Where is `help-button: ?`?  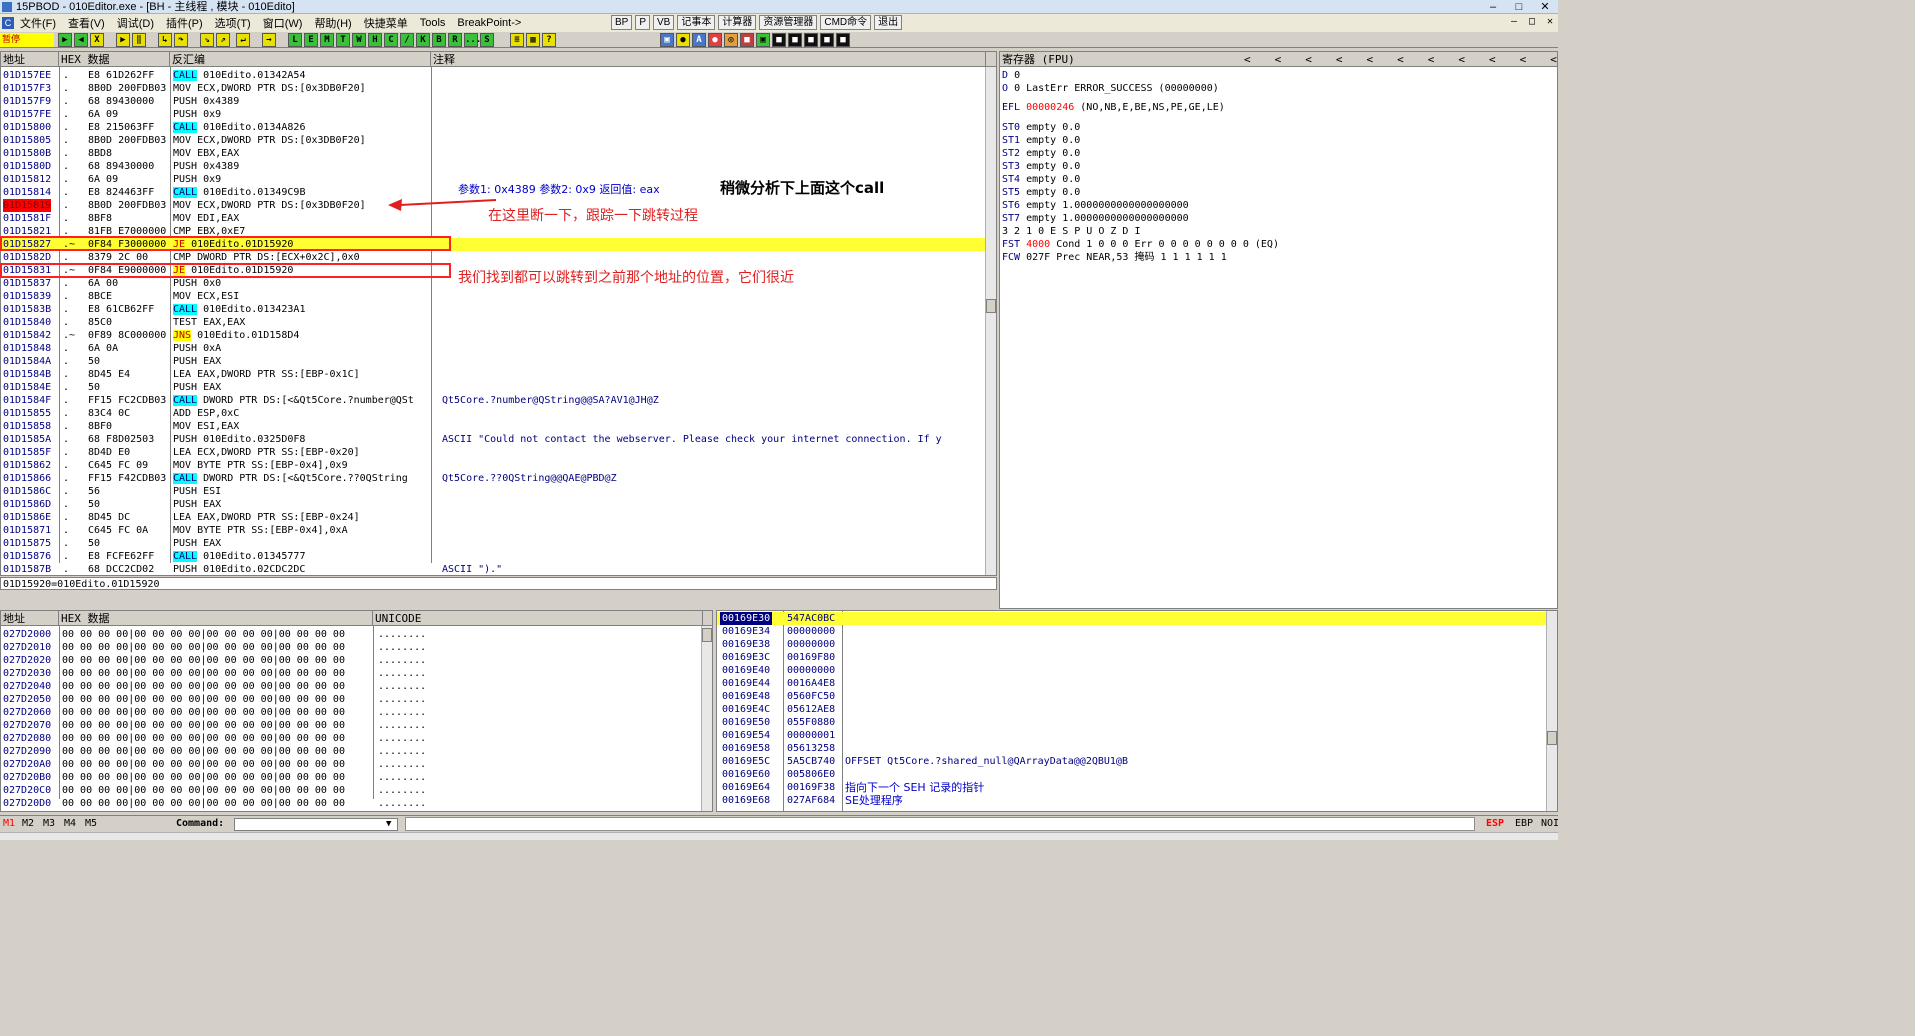 help-button: ? is located at coordinates (549, 40).